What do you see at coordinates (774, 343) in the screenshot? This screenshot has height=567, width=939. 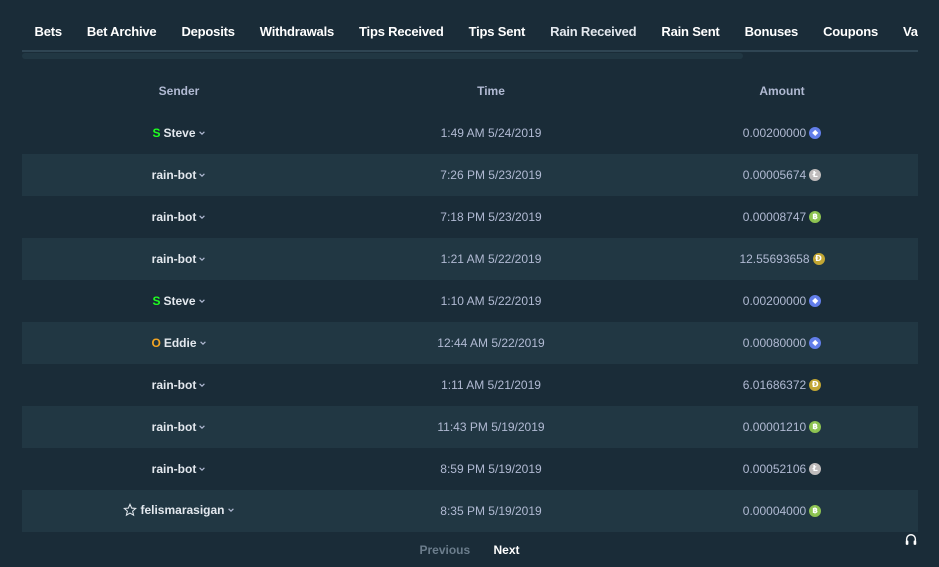 I see `amount-value: 0.00080000` at bounding box center [774, 343].